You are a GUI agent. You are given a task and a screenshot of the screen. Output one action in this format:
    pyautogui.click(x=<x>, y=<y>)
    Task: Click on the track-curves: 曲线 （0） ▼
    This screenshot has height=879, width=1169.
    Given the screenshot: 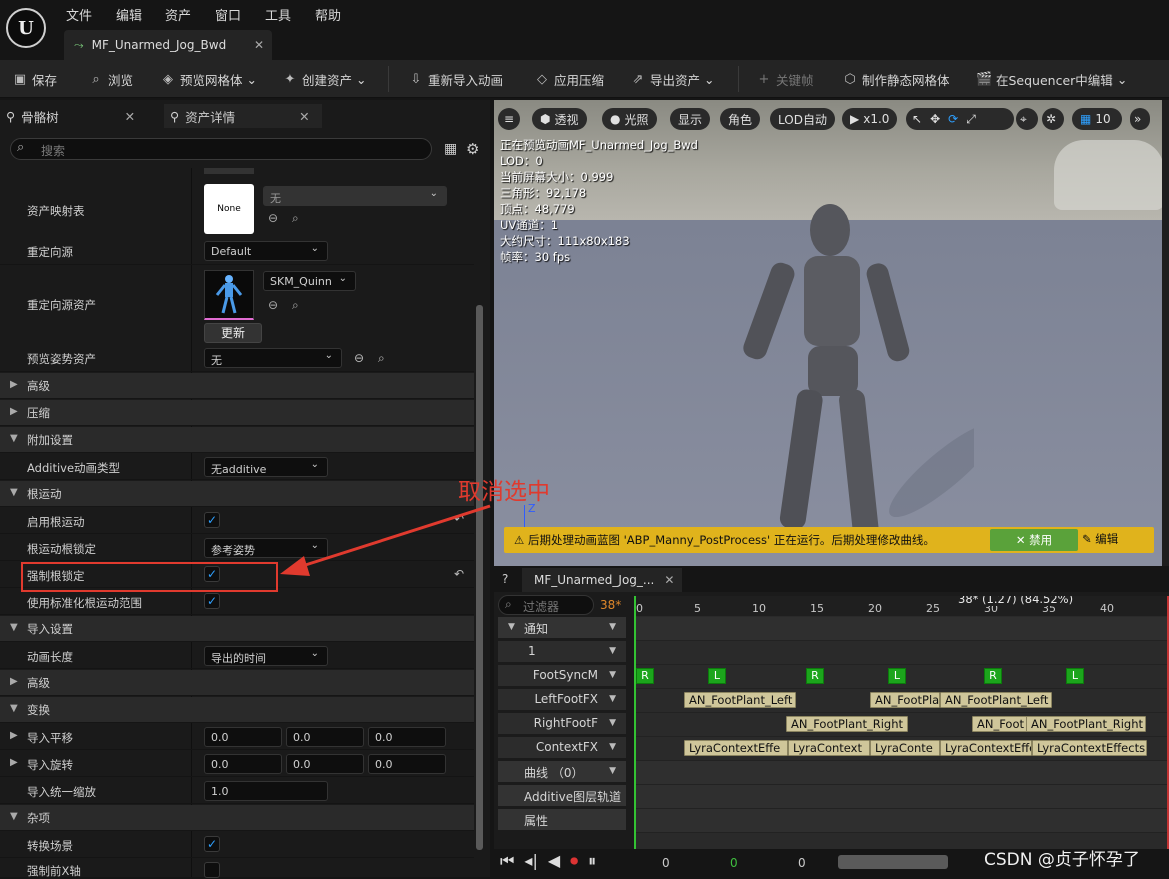 What is the action you would take?
    pyautogui.click(x=562, y=771)
    